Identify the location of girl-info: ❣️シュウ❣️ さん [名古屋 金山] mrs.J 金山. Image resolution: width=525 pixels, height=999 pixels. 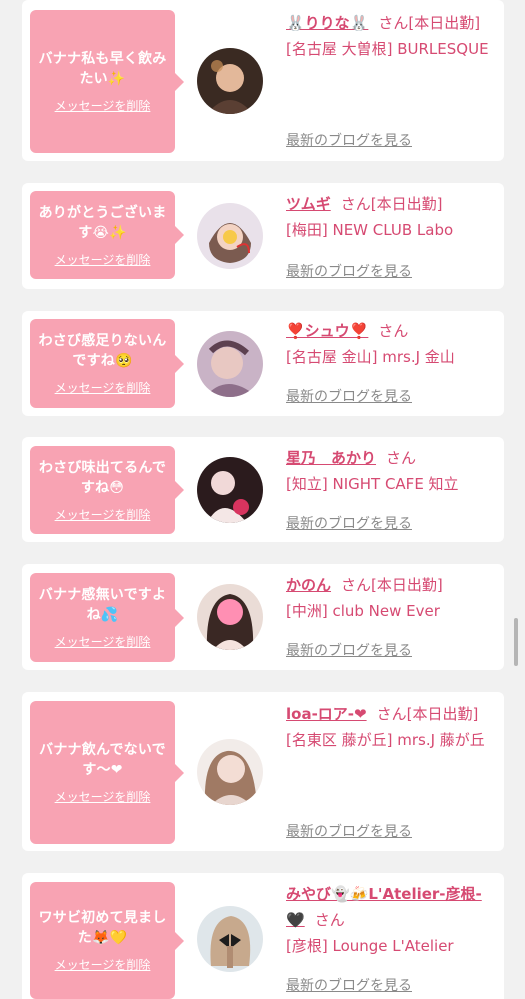
(392, 344).